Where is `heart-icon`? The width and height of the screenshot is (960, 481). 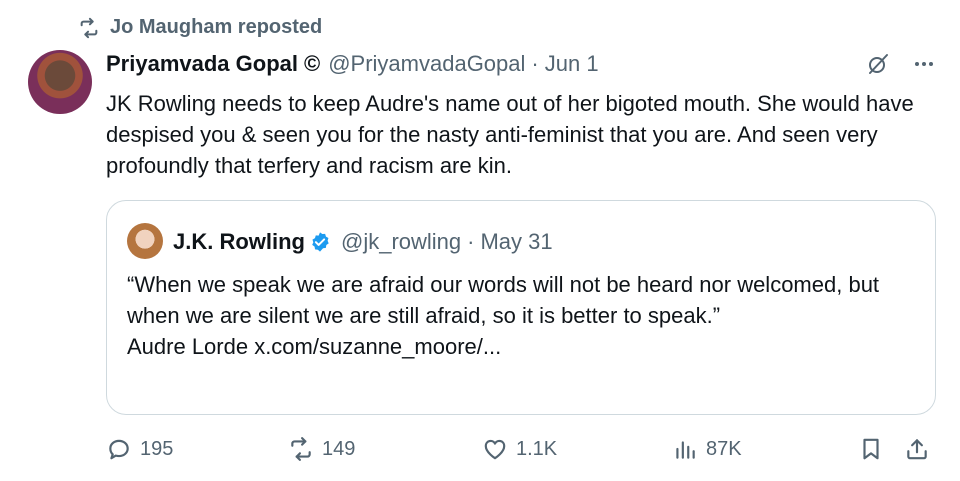
heart-icon is located at coordinates (495, 449).